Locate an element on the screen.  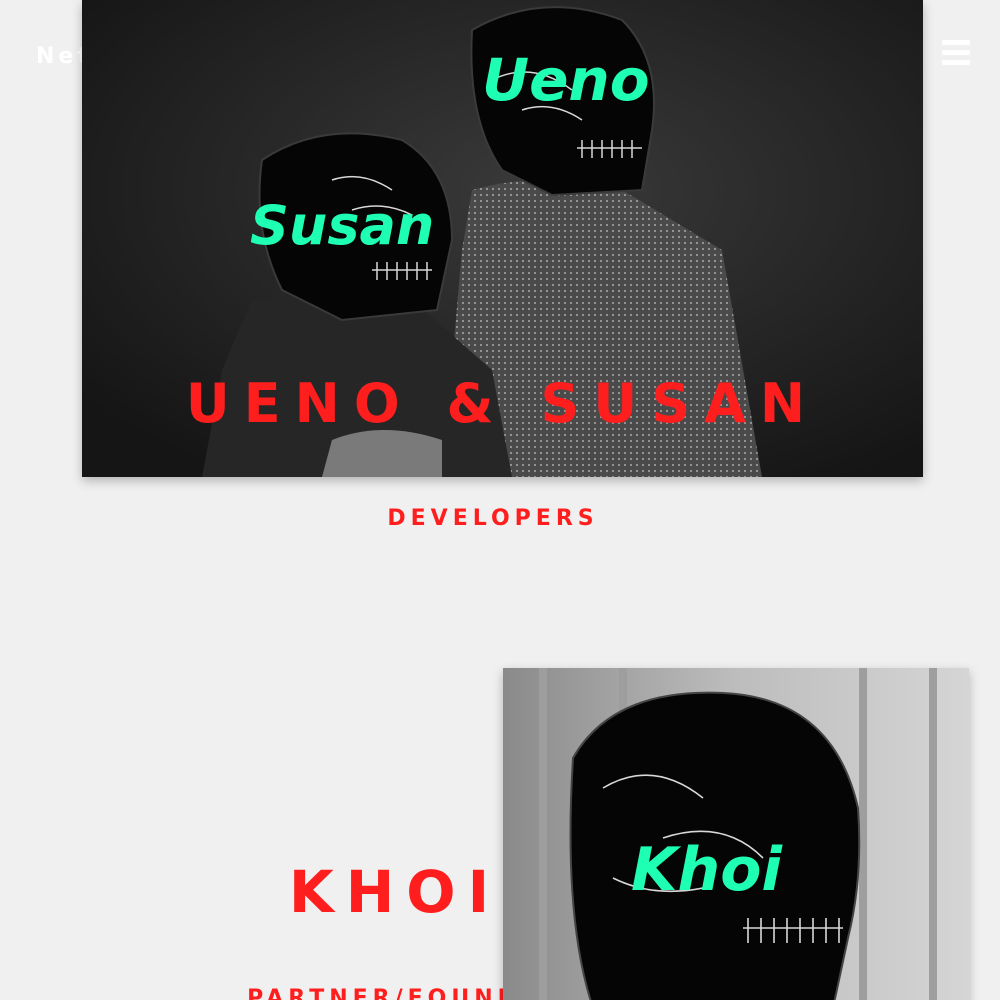
member-name-ueno-susan: UENO & SUSAN is located at coordinates (502, 403).